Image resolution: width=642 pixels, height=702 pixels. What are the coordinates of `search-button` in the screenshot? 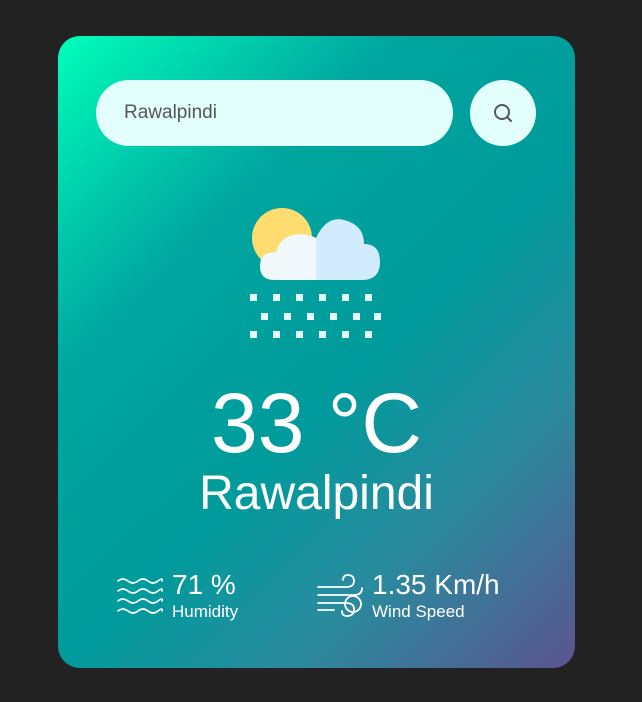 It's located at (503, 113).